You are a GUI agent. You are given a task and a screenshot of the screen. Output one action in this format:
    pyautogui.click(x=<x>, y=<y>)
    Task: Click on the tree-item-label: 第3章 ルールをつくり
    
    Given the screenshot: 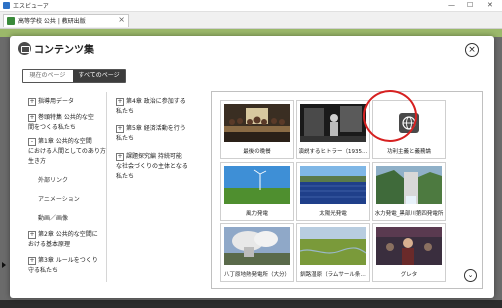 What is the action you would take?
    pyautogui.click(x=68, y=260)
    